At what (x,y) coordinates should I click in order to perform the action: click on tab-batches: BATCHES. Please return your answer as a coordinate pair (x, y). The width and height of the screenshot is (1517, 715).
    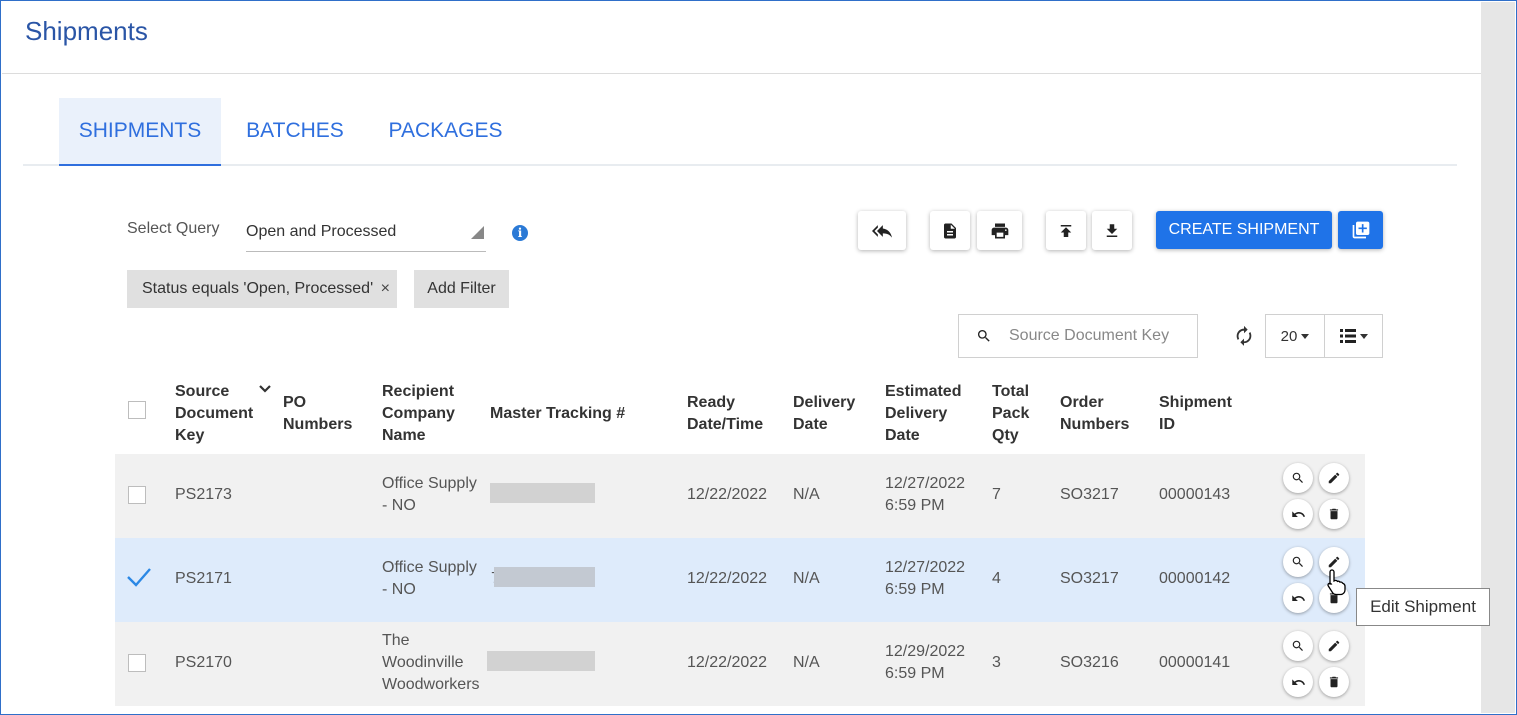
    Looking at the image, I should click on (295, 131).